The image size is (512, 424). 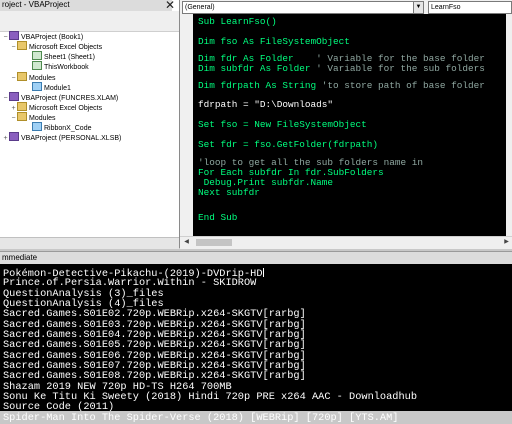 What do you see at coordinates (186, 242) in the screenshot?
I see `scroll-left-icon: ◀` at bounding box center [186, 242].